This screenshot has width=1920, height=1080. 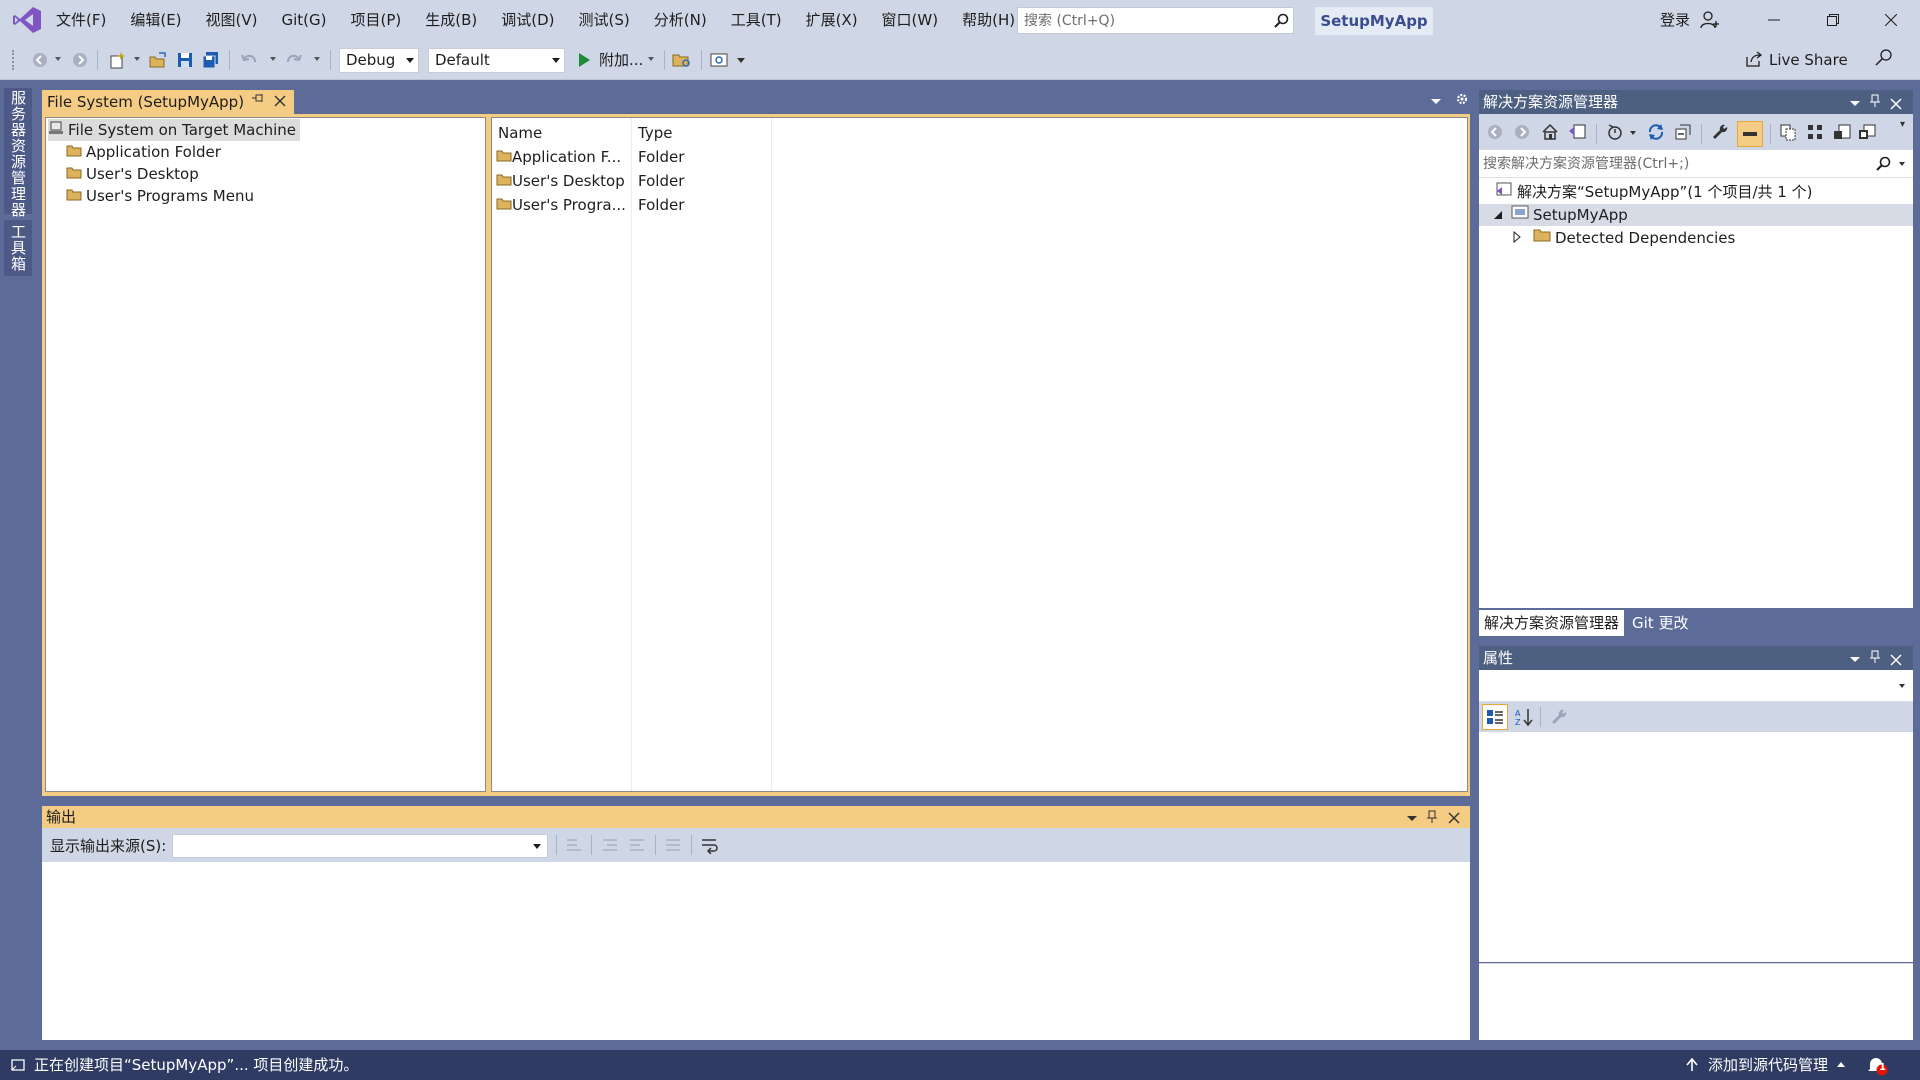 What do you see at coordinates (158, 60) in the screenshot?
I see `open-file-icon` at bounding box center [158, 60].